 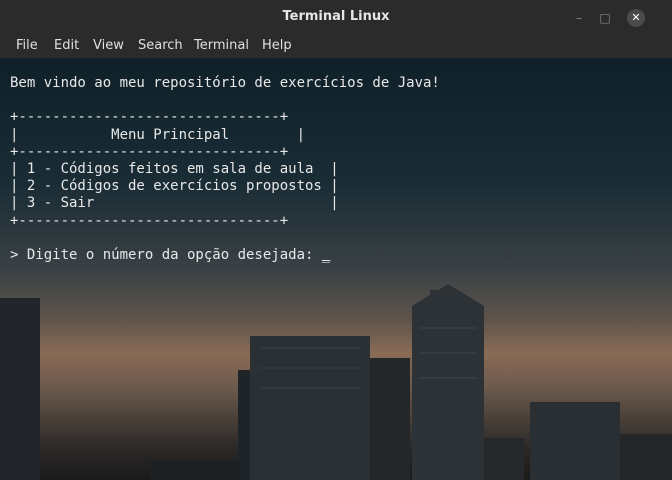 I want to click on menu-option-1: | 1 - Códigos feitos em sala de aula |, so click(x=174, y=169).